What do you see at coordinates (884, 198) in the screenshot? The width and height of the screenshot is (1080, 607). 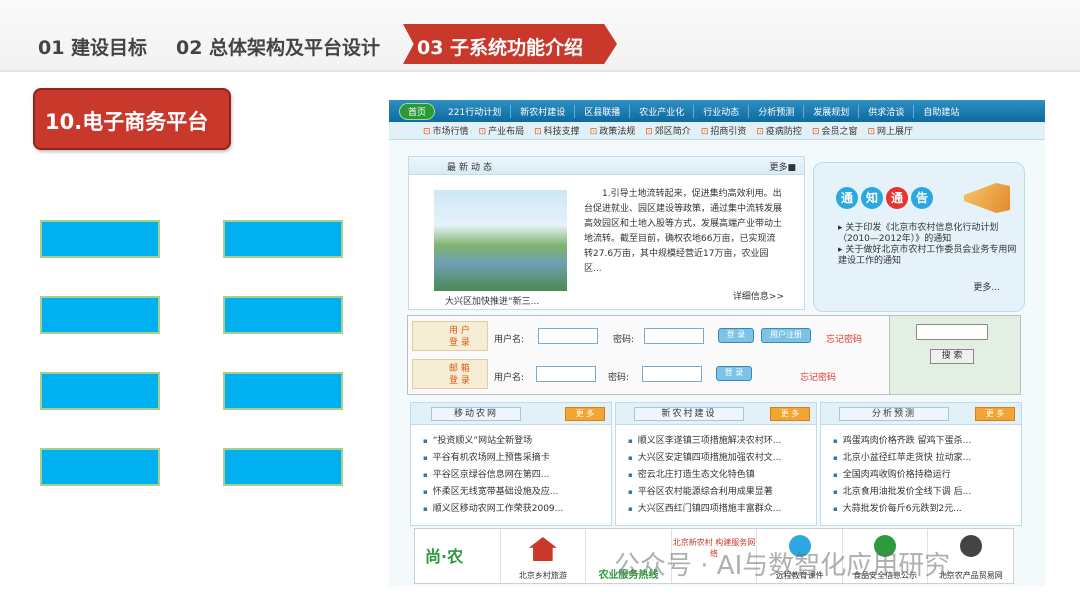 I see `notice-title: 通知通告` at bounding box center [884, 198].